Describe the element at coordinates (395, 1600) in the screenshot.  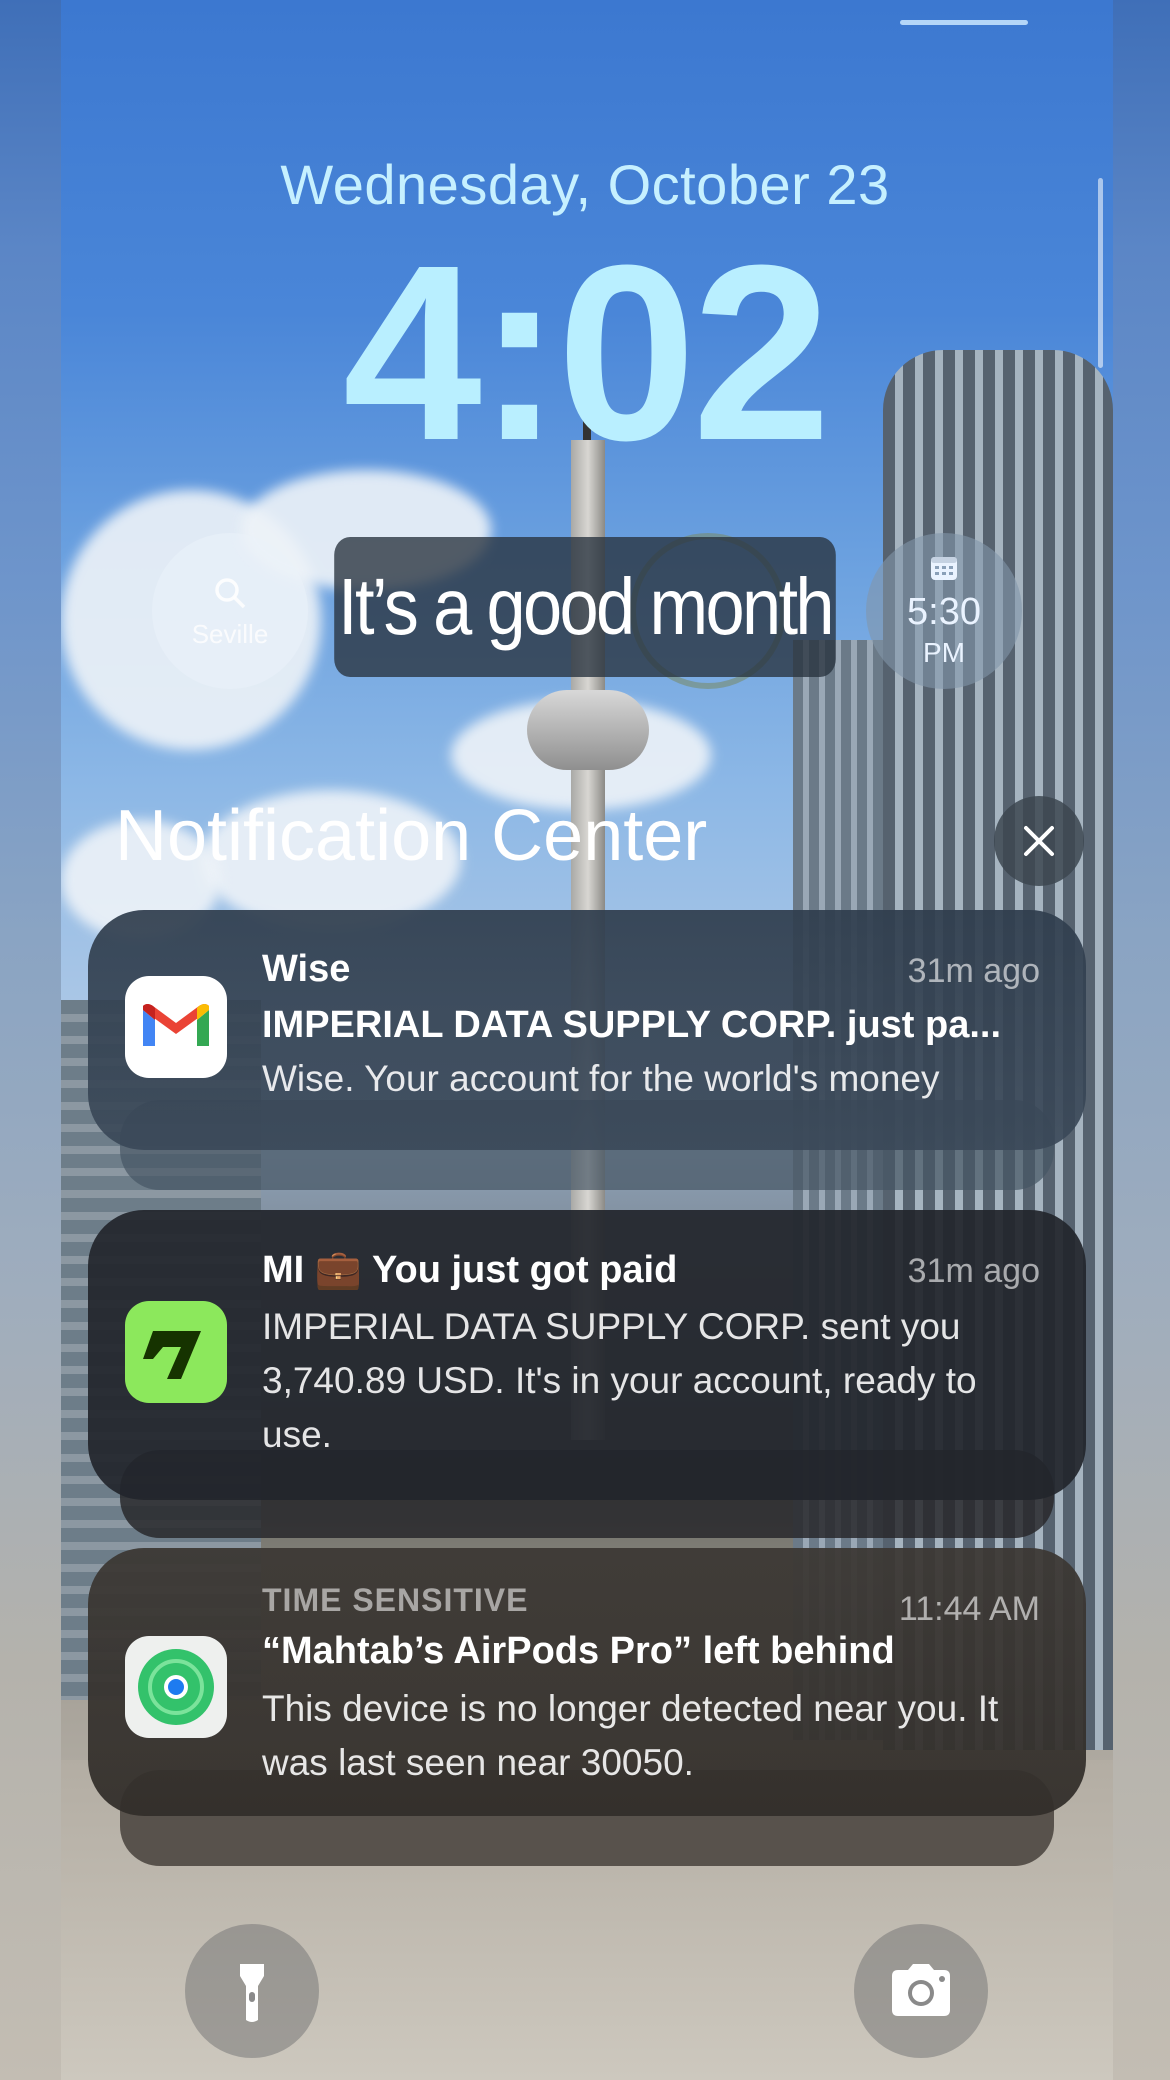
I see `notification-category: TIME SENSITIVE` at that location.